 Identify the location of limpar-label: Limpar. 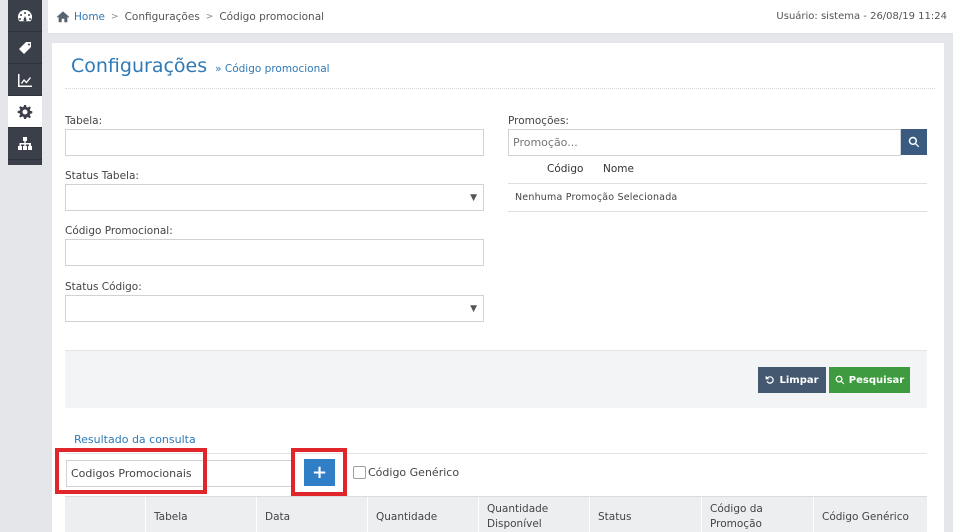
(799, 380).